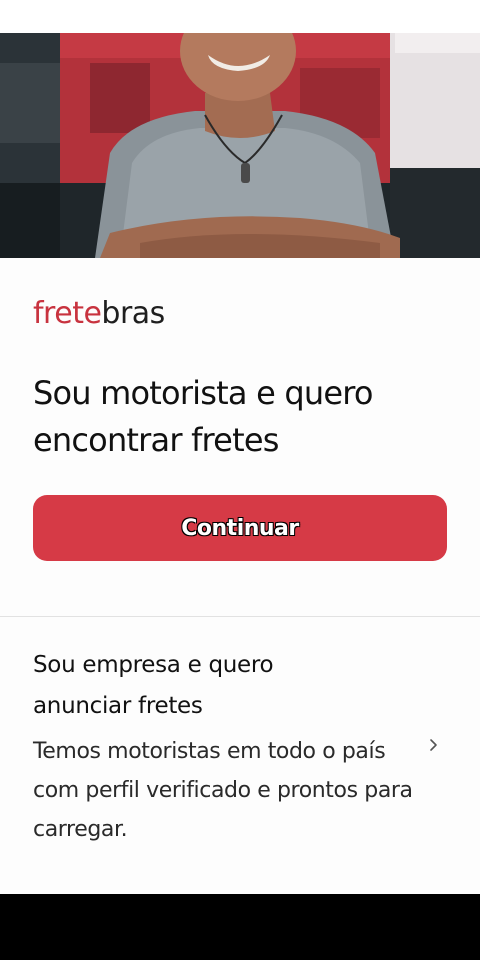  Describe the element at coordinates (153, 685) in the screenshot. I see `company-title: Sou empresa e quero anunciar fretes` at that location.